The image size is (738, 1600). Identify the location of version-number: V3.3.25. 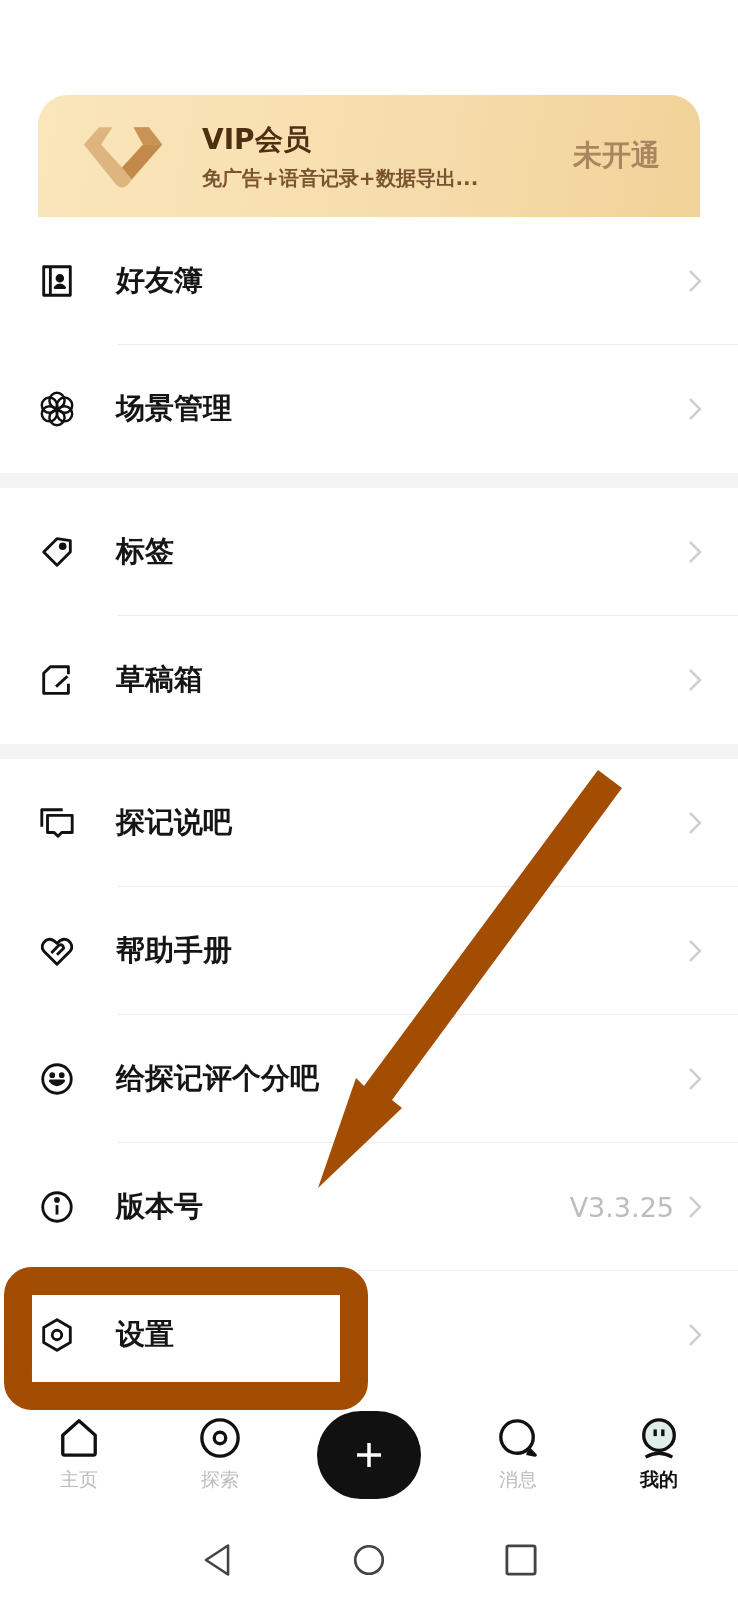
(621, 1207).